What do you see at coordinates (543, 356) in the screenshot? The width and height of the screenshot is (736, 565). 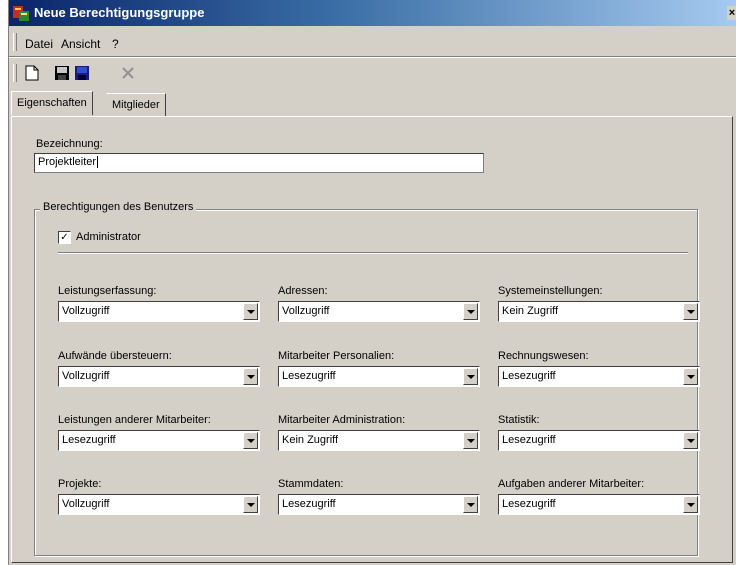 I see `perm-label-rechnungswesen: Rechnungswesen:` at bounding box center [543, 356].